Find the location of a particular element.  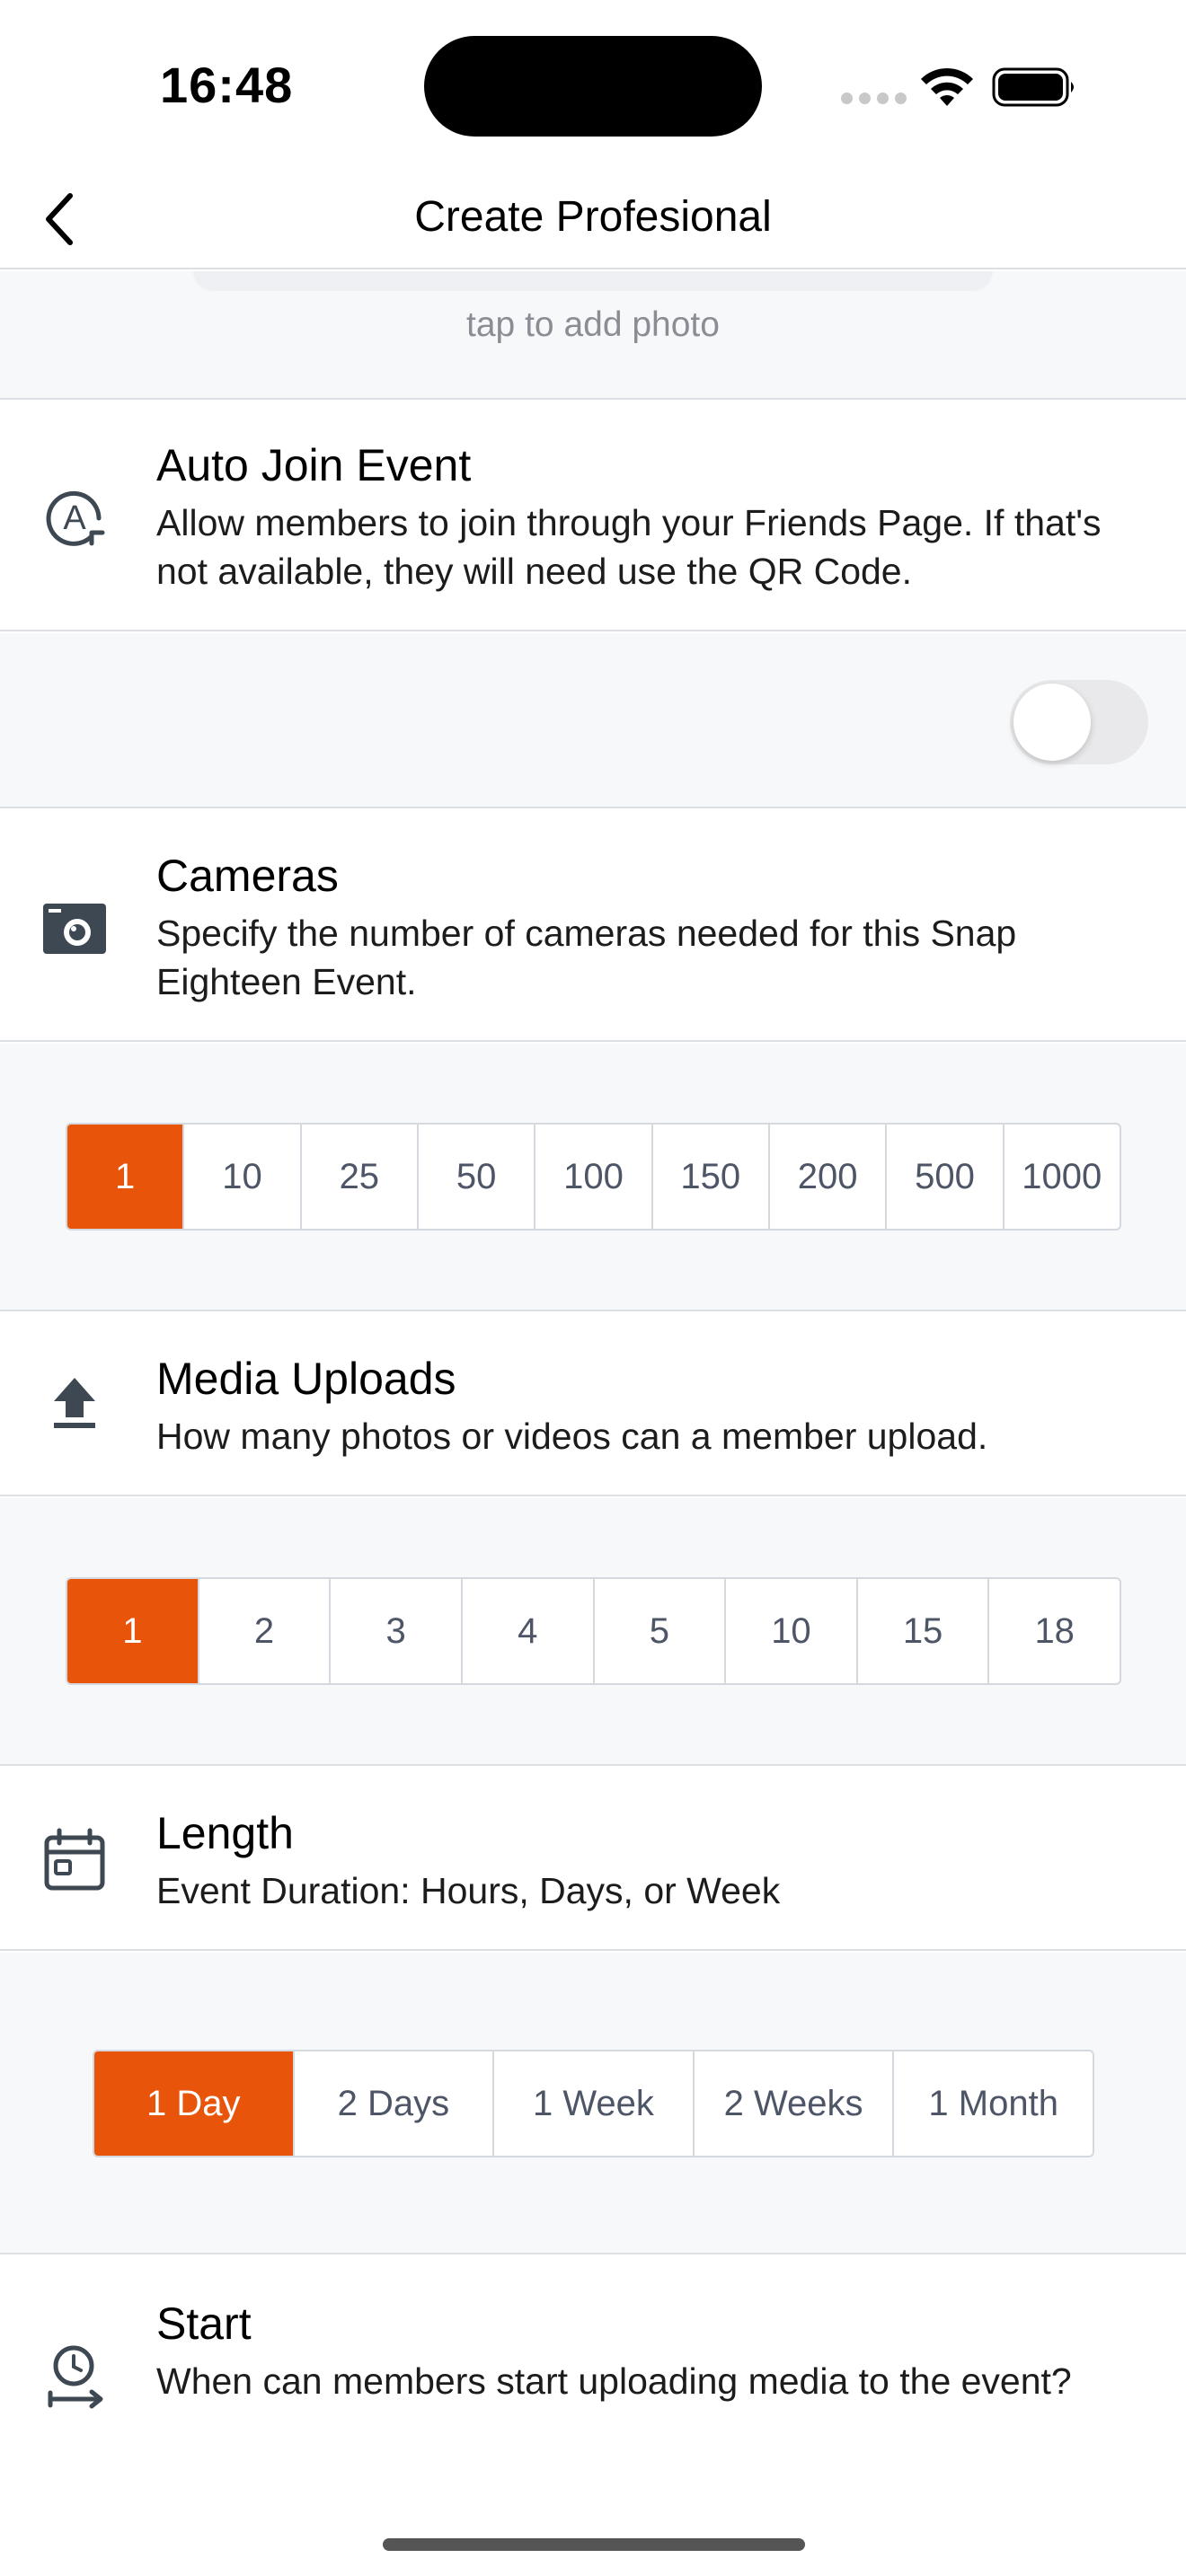

media-uploads-option: 15 is located at coordinates (921, 1631).